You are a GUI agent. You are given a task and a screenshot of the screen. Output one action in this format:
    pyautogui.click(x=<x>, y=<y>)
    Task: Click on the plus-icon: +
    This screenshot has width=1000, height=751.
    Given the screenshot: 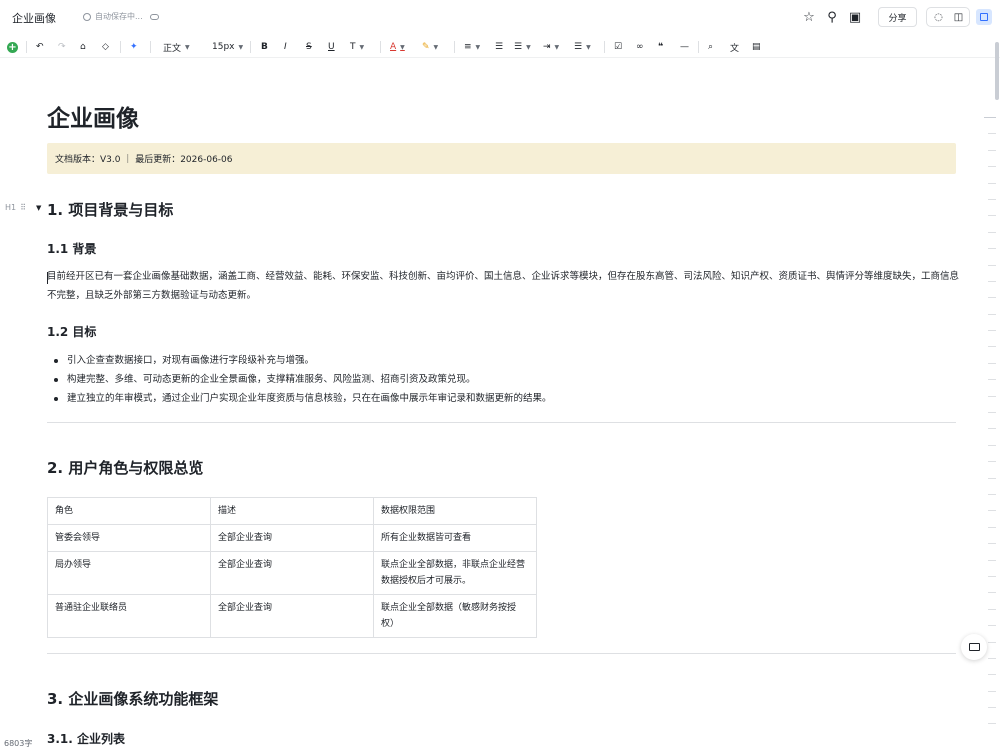 What is the action you would take?
    pyautogui.click(x=12, y=47)
    